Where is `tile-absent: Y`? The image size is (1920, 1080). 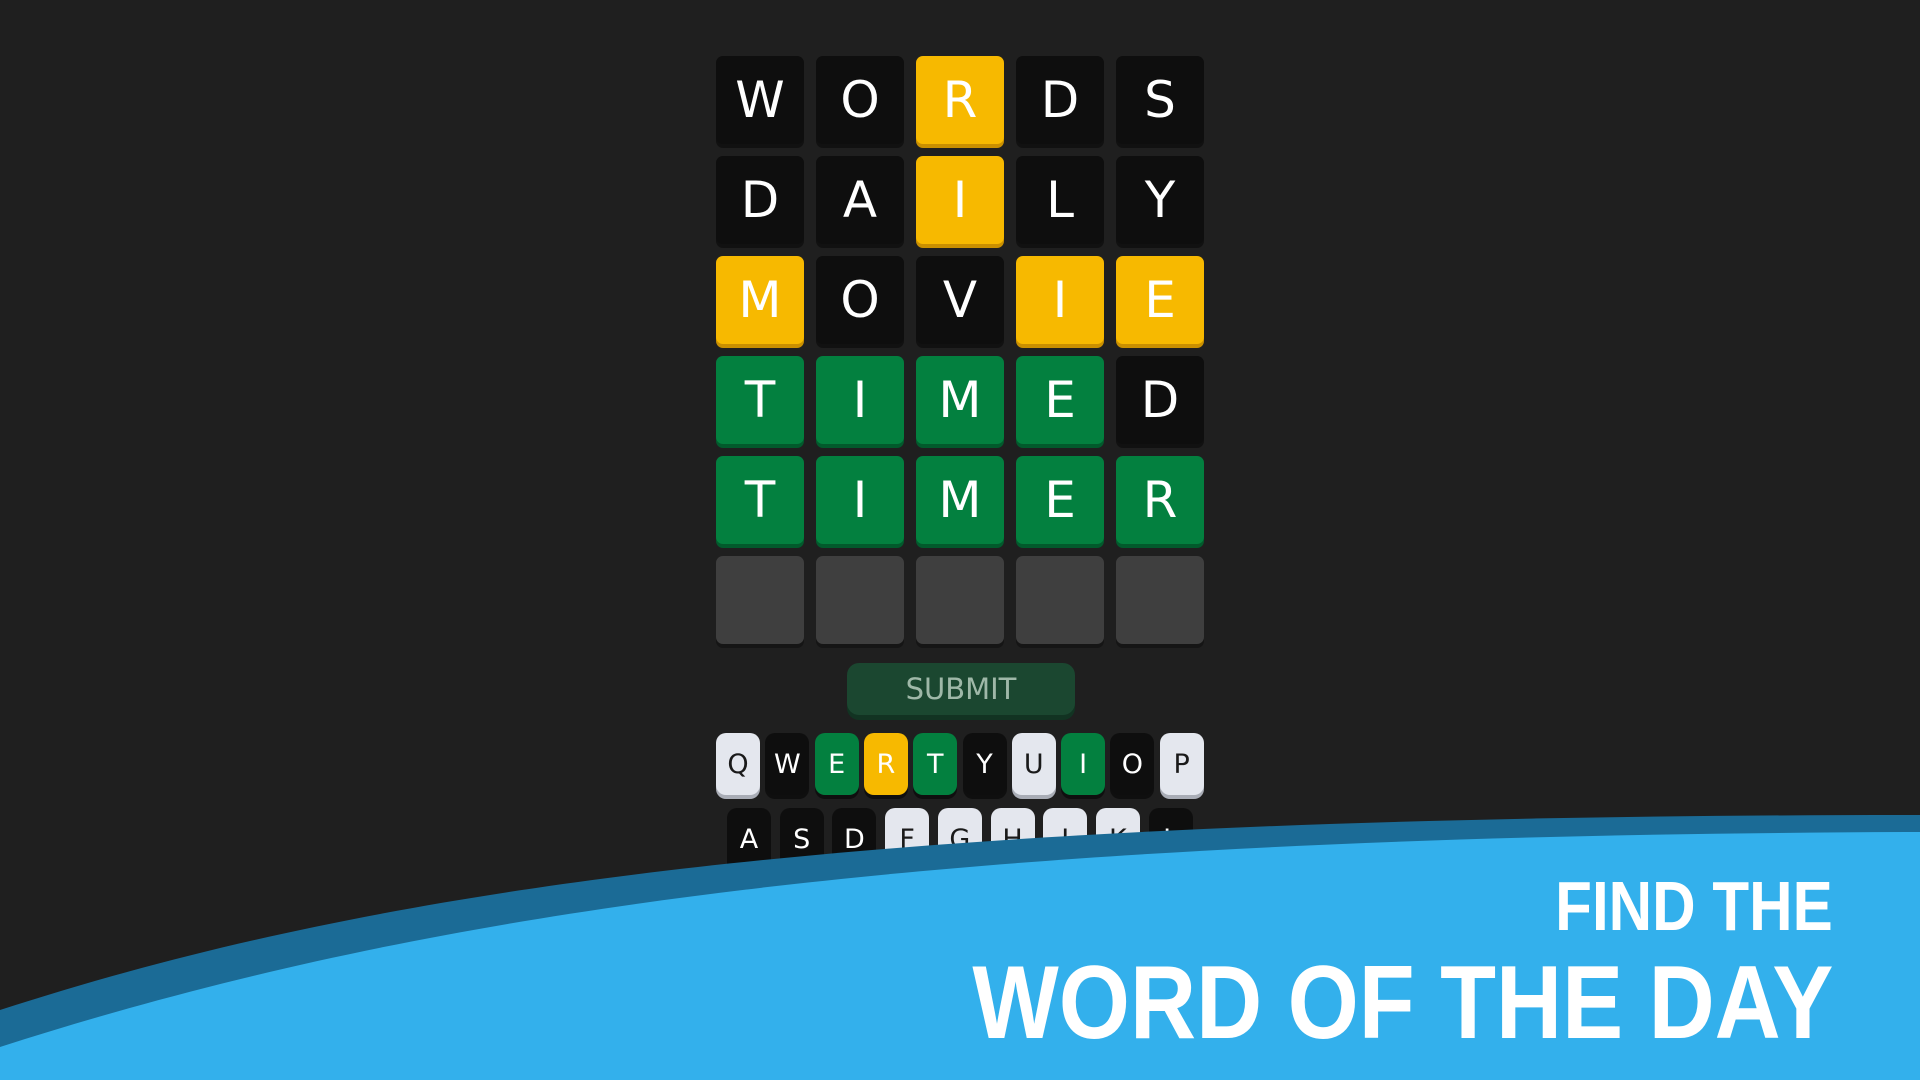 tile-absent: Y is located at coordinates (1160, 200).